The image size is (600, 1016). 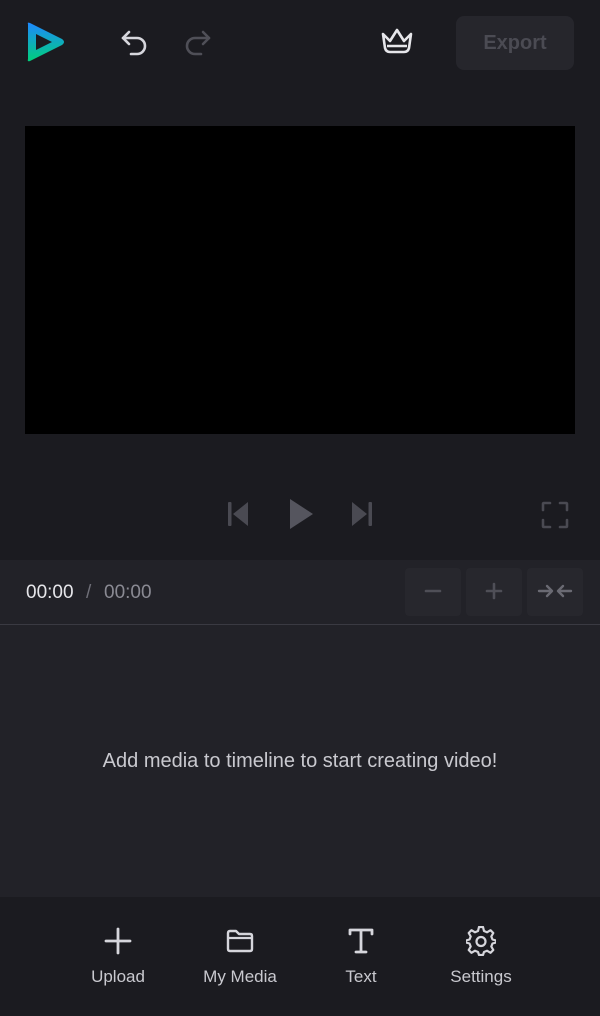 I want to click on play-button, so click(x=300, y=516).